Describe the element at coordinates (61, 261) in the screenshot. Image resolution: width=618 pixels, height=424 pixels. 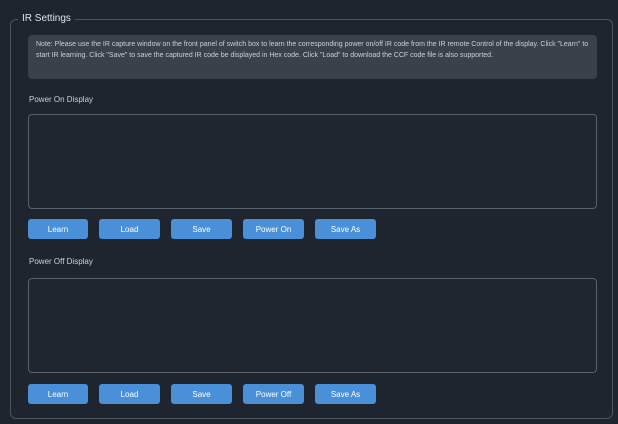
I see `power-off-display-label: Power Off Display` at that location.